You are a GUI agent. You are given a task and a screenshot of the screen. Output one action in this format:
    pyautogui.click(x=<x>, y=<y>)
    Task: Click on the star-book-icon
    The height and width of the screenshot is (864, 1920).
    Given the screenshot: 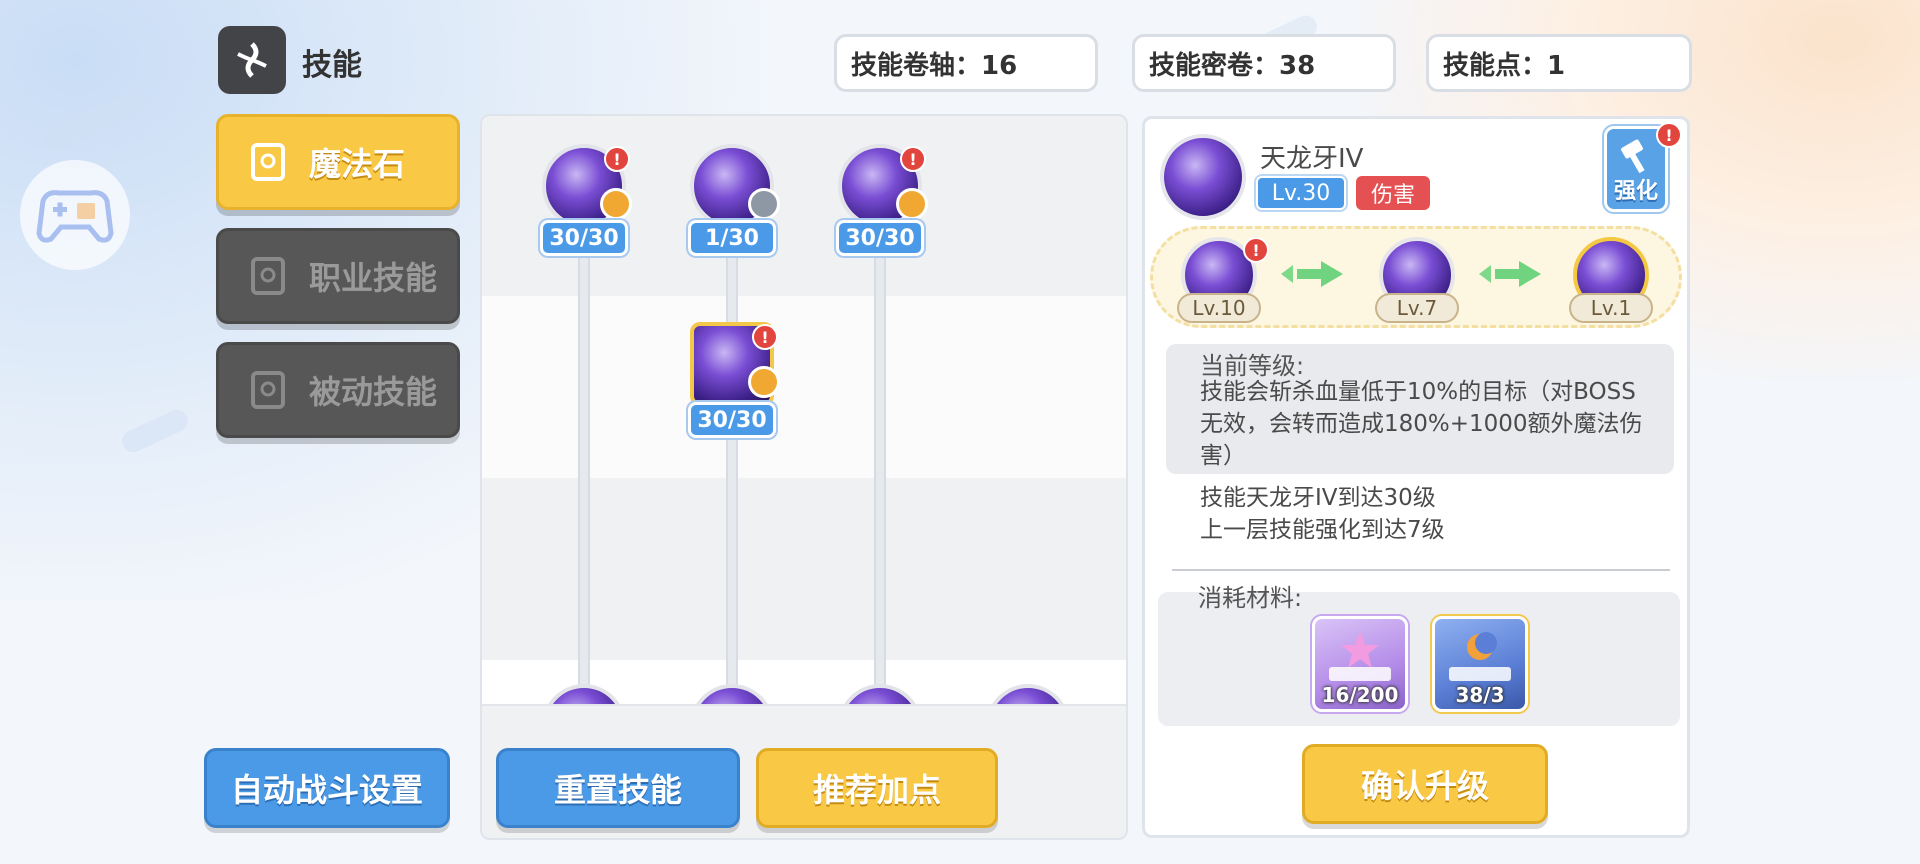 What is the action you would take?
    pyautogui.click(x=1360, y=656)
    